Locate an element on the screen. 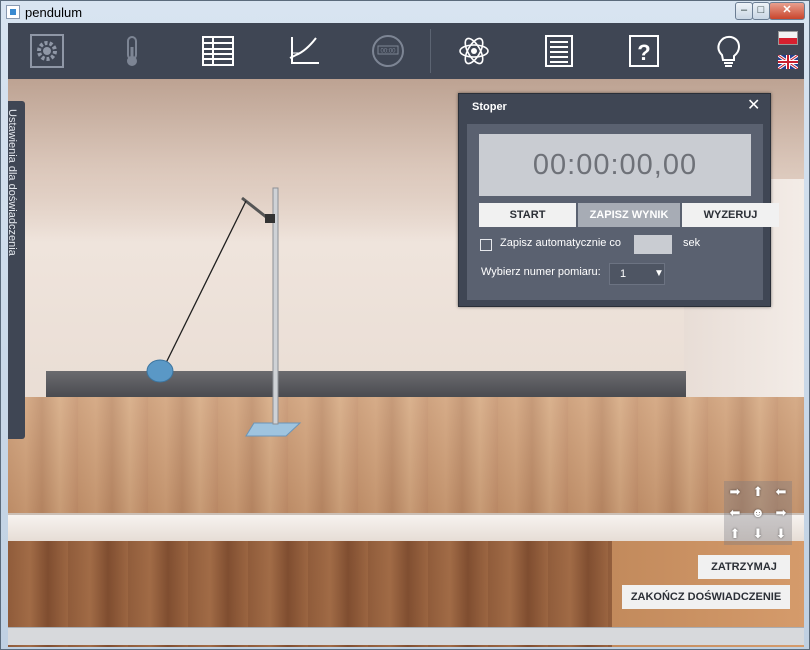 Image resolution: width=810 pixels, height=650 pixels. stopwatch-icon-label: 00:00 is located at coordinates (388, 52).